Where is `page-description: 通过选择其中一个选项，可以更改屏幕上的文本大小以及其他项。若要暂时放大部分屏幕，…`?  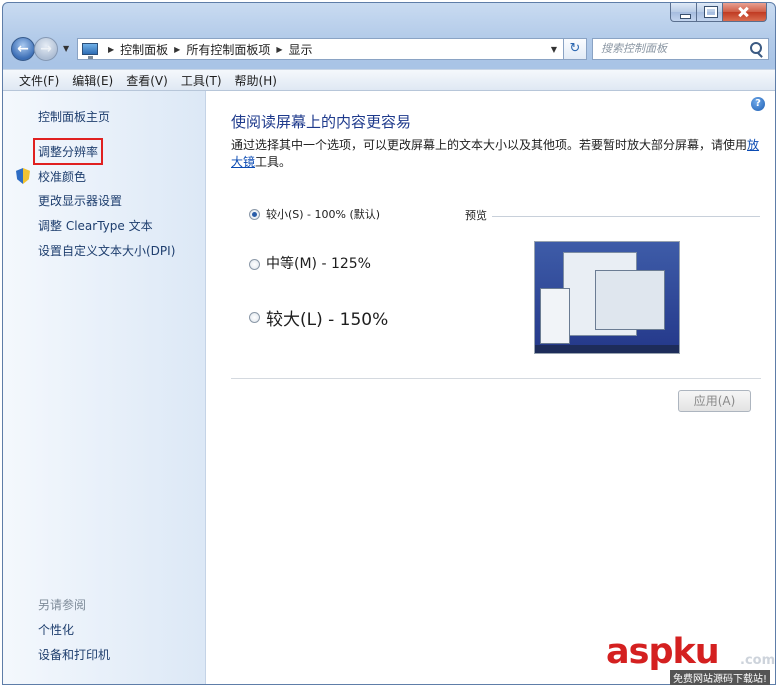
page-description: 通过选择其中一个选项，可以更改屏幕上的文本大小以及其他项。若要暂时放大部分屏幕，… is located at coordinates (496, 154).